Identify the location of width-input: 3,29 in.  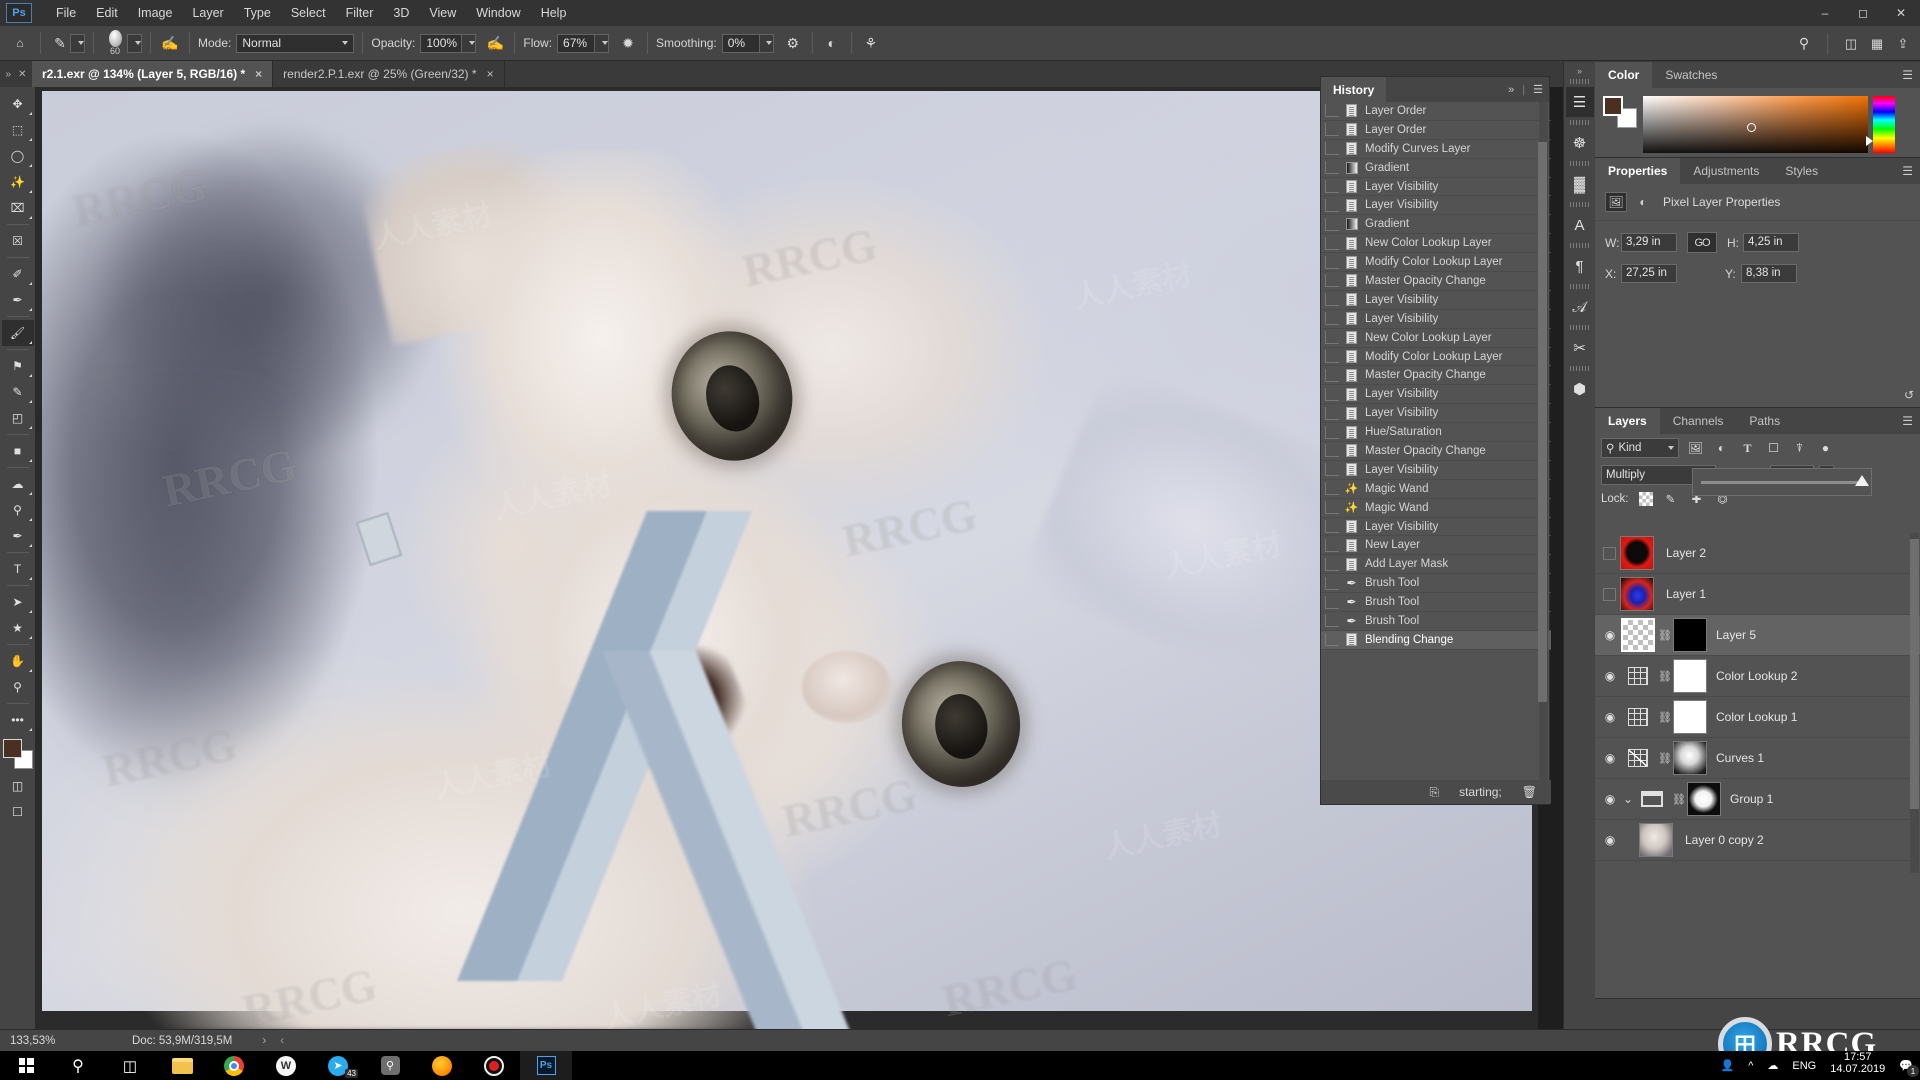
(1649, 242).